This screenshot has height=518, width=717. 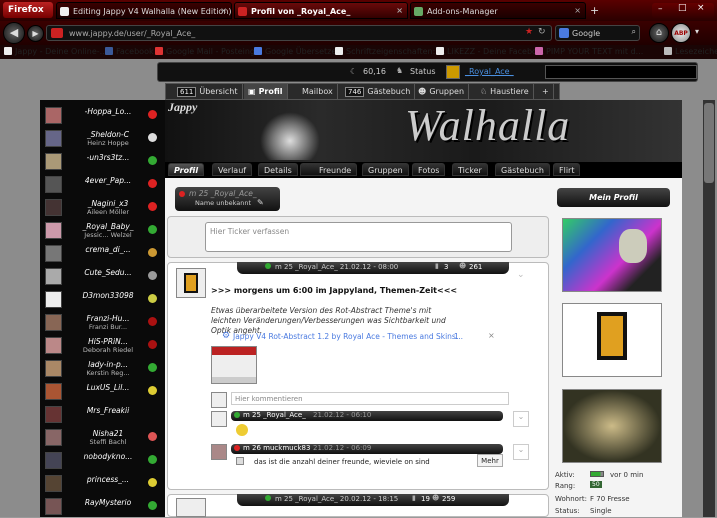 What do you see at coordinates (278, 169) in the screenshot?
I see `tab-details: Details` at bounding box center [278, 169].